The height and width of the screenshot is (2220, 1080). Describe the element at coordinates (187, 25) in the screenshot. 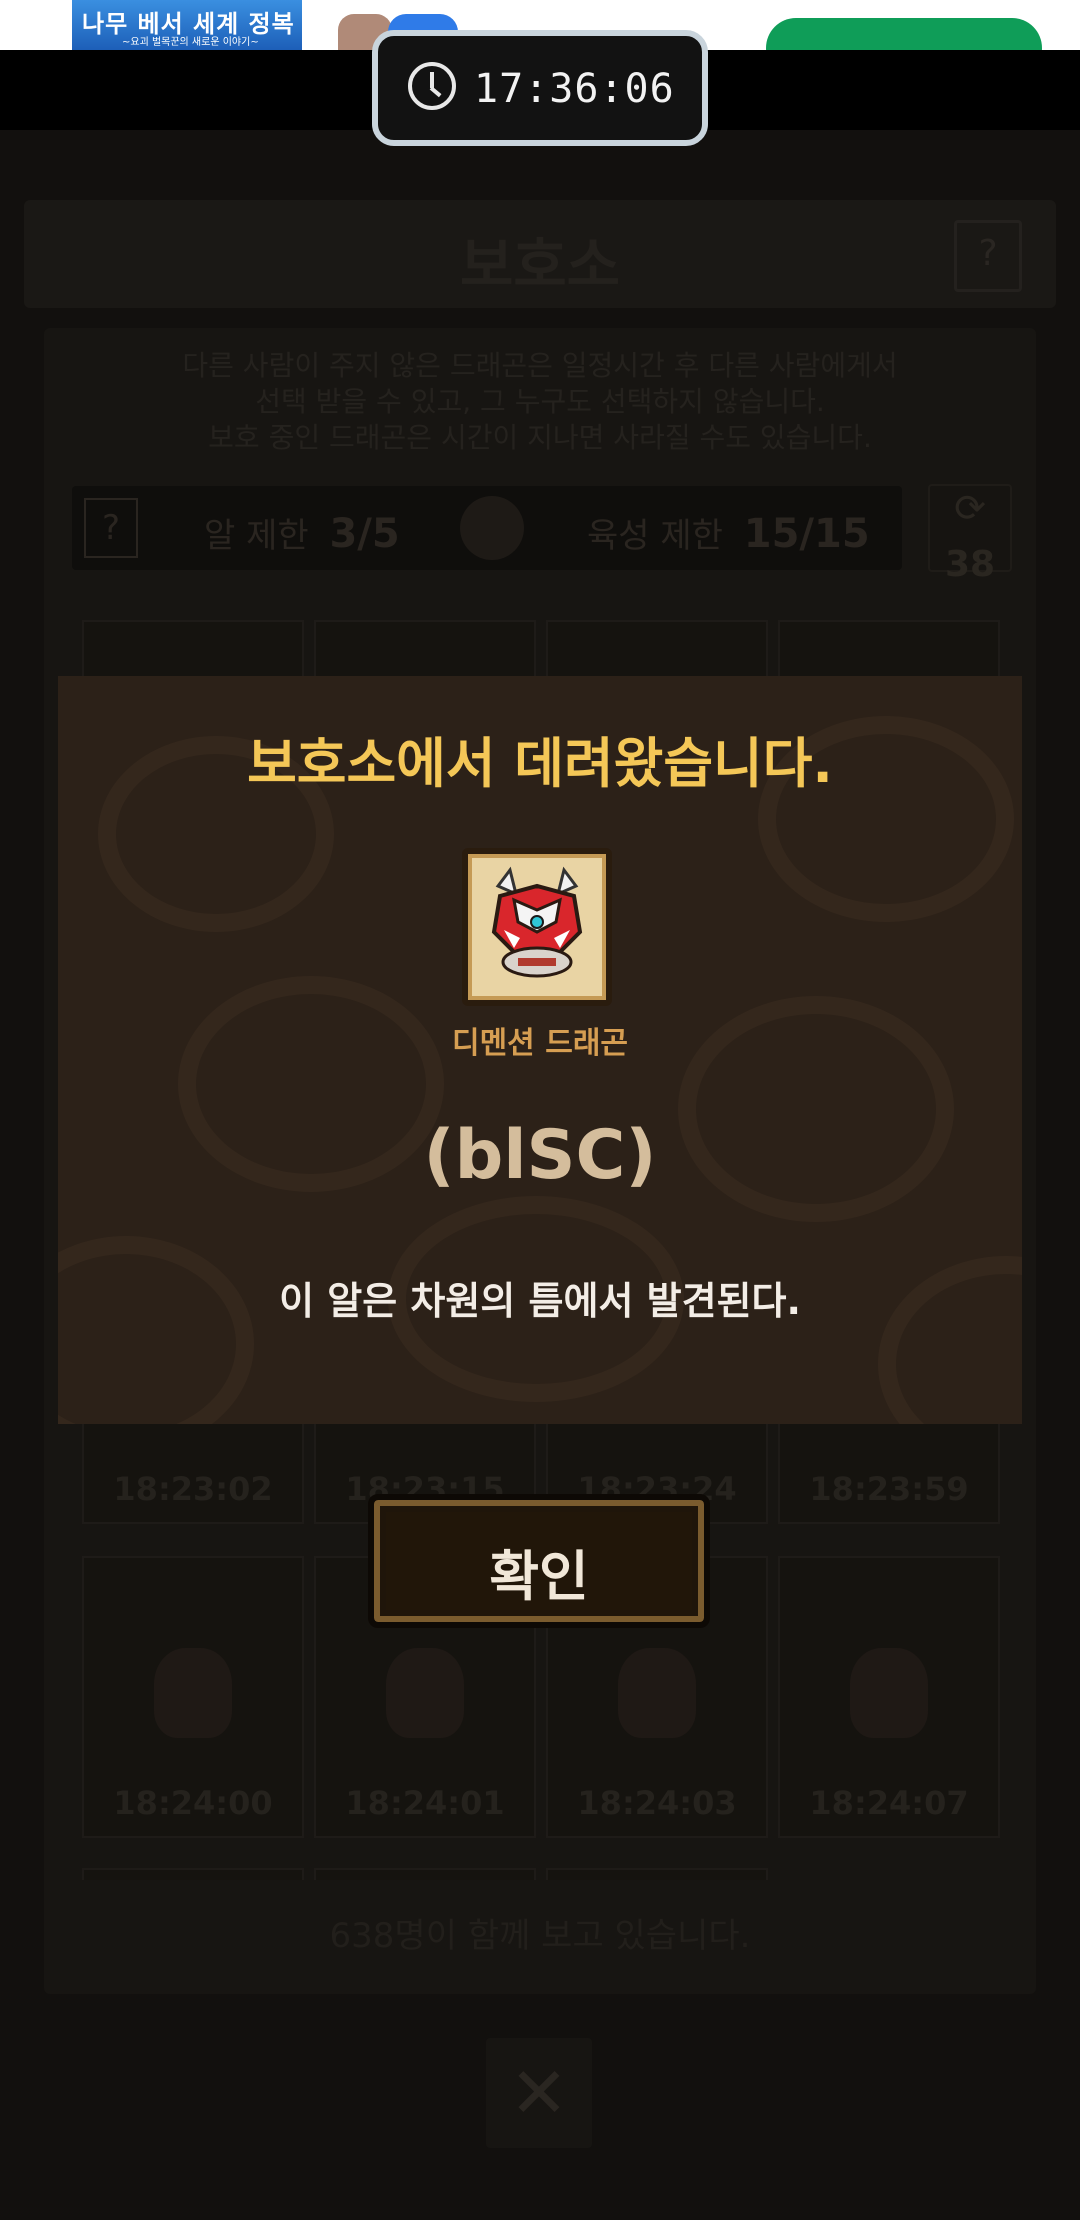

I see `ad-banner-image: 나무 베서 세계 정복 ~요괴 벌목꾼의 새로운 이야기~` at that location.